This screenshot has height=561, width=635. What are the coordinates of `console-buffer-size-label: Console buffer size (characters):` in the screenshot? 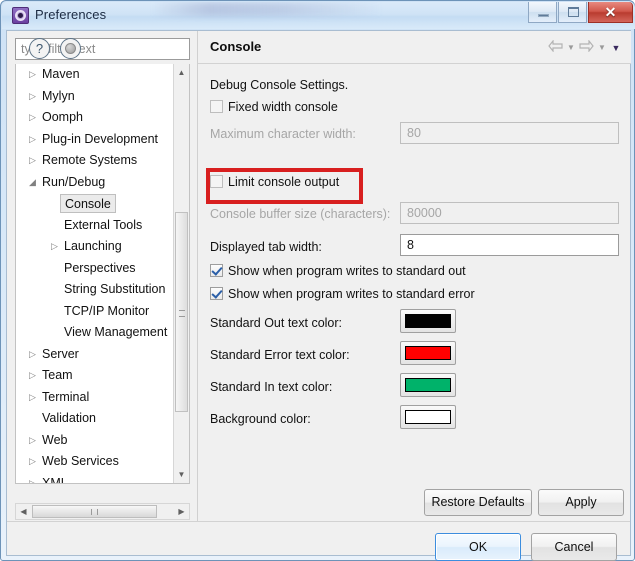 It's located at (300, 214).